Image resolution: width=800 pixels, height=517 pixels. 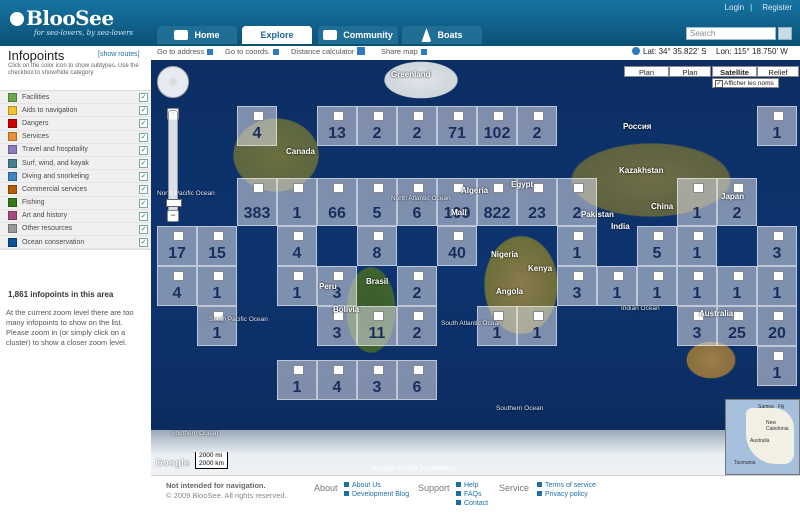 I want to click on share-map-dropdown: Share map, so click(x=404, y=51).